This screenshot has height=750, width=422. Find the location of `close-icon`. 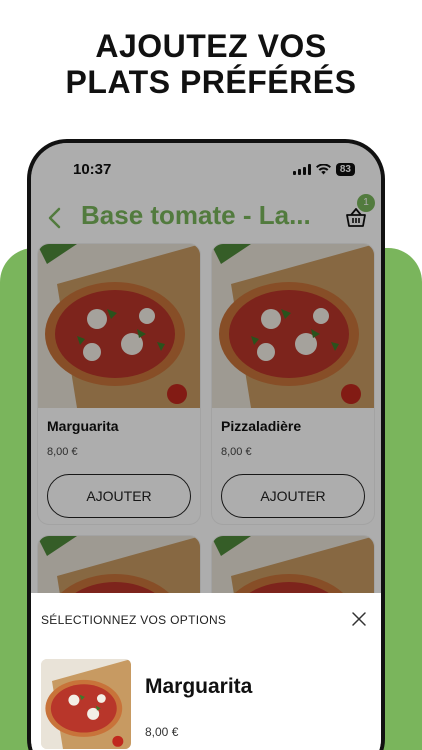

close-icon is located at coordinates (359, 619).